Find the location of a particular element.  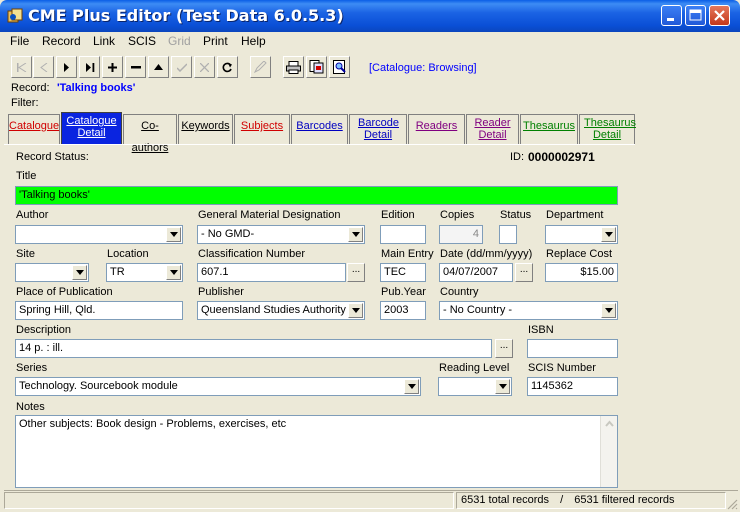

replace-cost-field: $15.00 is located at coordinates (581, 272).